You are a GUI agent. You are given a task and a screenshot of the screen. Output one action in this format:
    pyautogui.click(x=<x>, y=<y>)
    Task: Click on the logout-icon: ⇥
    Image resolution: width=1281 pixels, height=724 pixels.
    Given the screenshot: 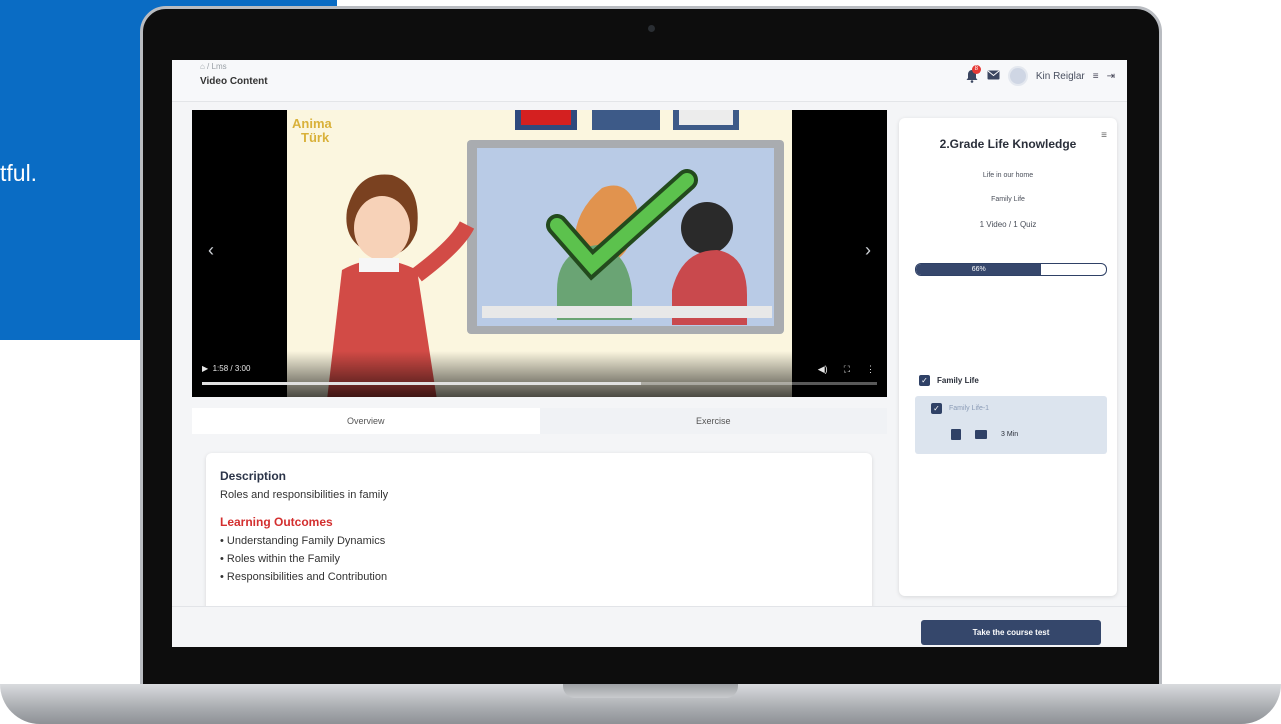 What is the action you would take?
    pyautogui.click(x=1111, y=76)
    